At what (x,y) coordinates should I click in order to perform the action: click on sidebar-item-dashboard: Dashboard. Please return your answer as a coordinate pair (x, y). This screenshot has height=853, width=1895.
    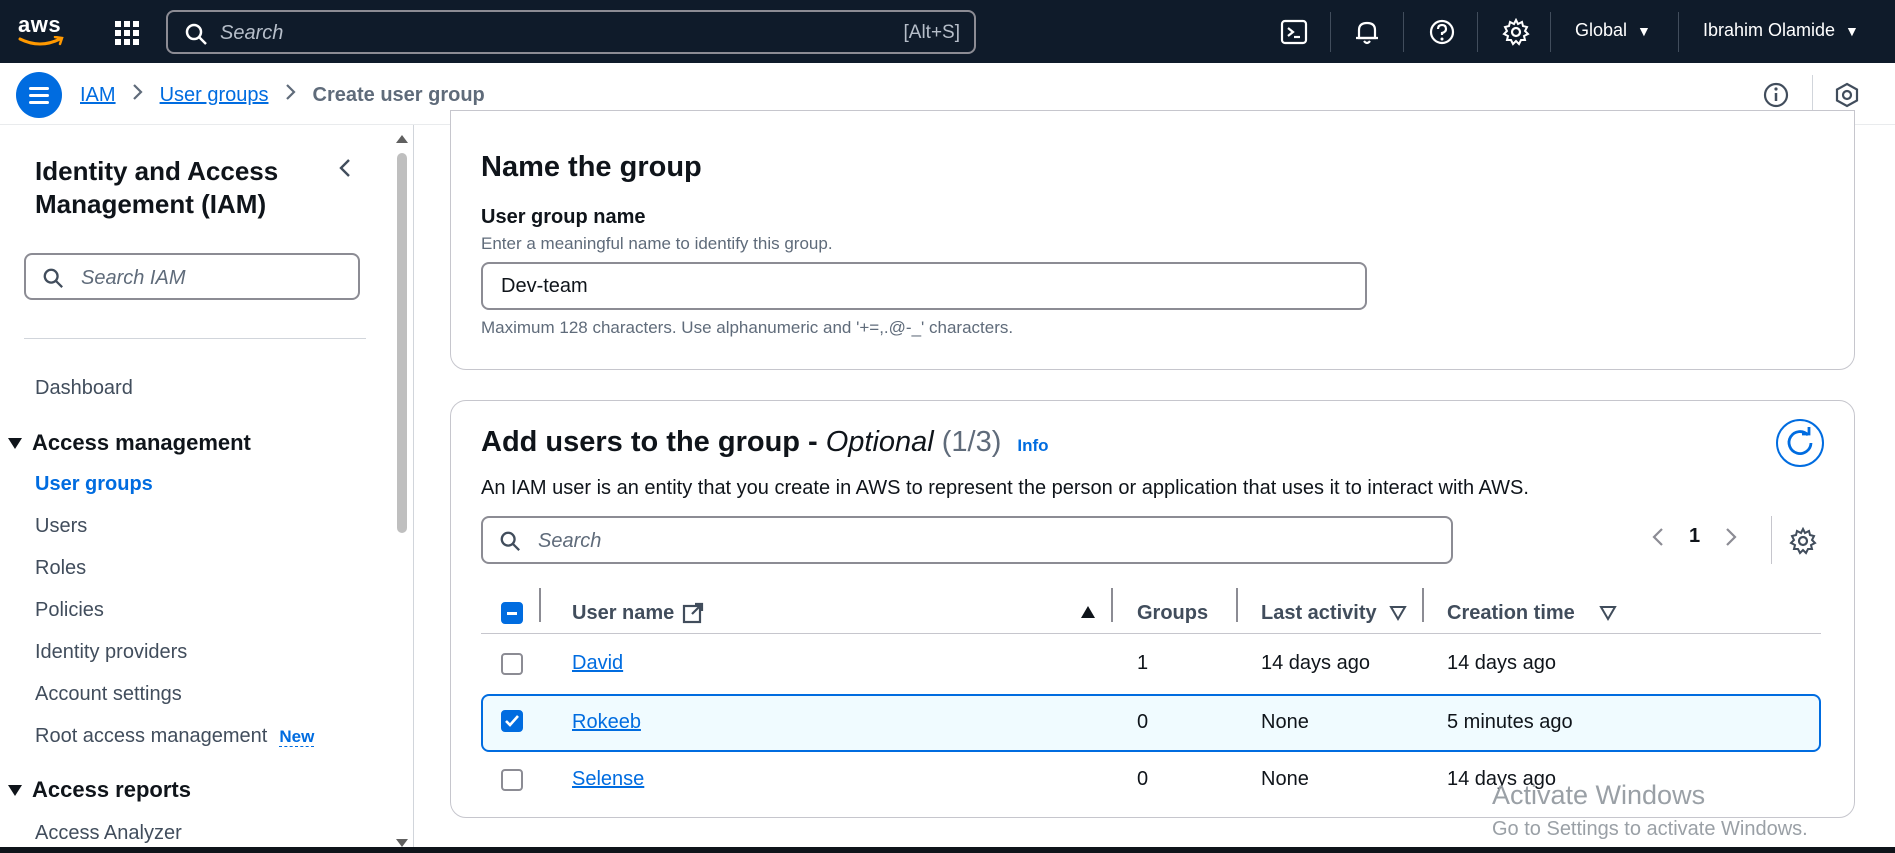
    Looking at the image, I should click on (84, 388).